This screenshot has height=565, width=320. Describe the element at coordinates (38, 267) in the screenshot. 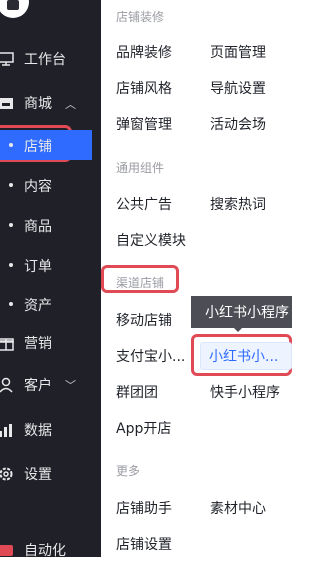

I see `sidebar-subitem-label: 订单` at that location.